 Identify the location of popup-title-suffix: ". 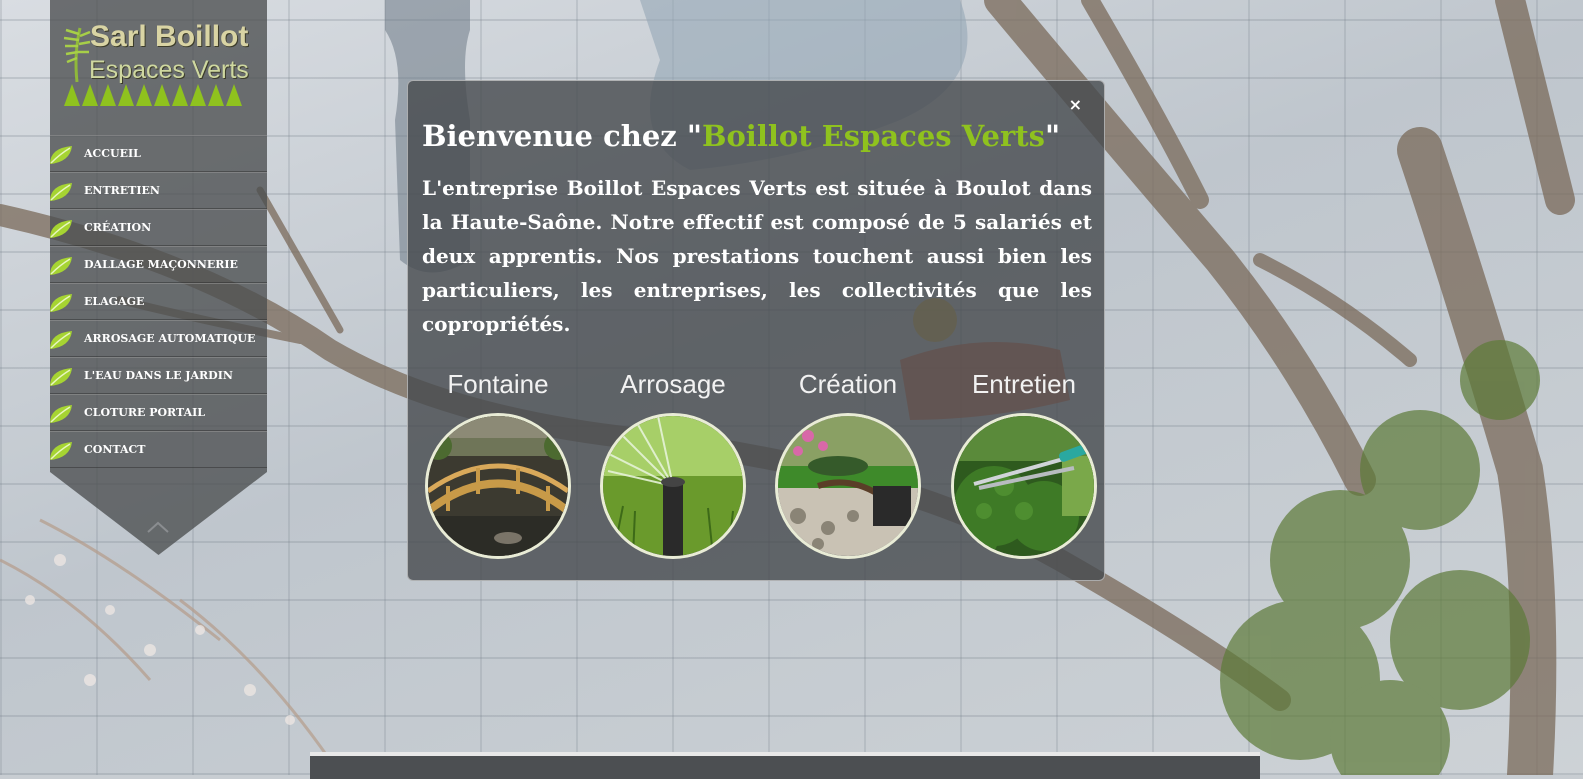
(1053, 136).